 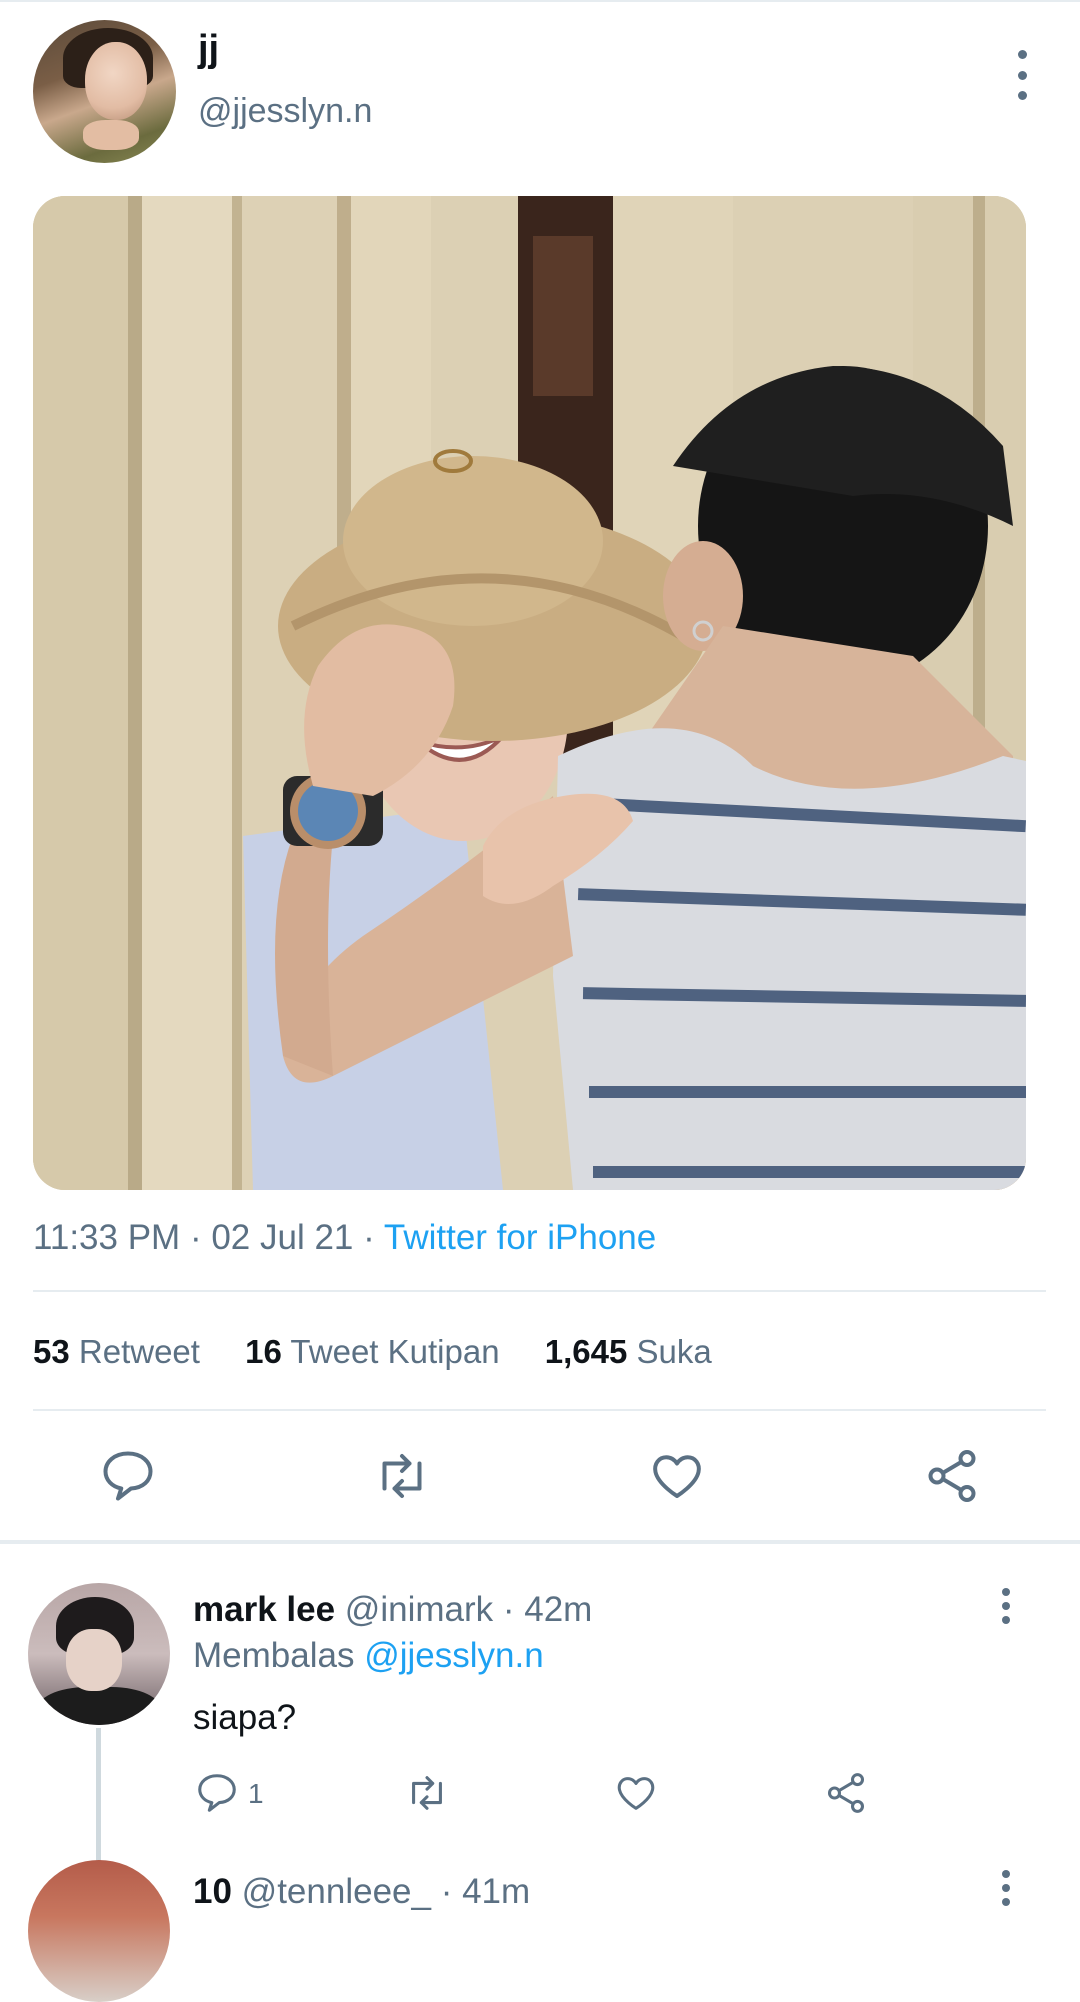 I want to click on reply-header: 10 @tennleee_ · 41m, so click(x=361, y=1892).